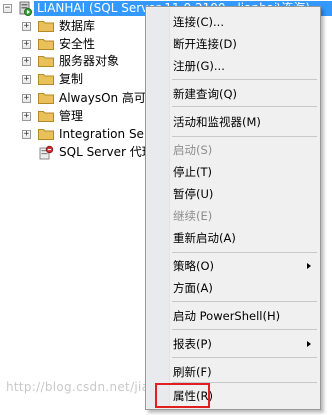 This screenshot has width=332, height=415. Describe the element at coordinates (106, 152) in the screenshot. I see `tree-node-label: SQL Server 代理(已禁用代理 XP)` at that location.